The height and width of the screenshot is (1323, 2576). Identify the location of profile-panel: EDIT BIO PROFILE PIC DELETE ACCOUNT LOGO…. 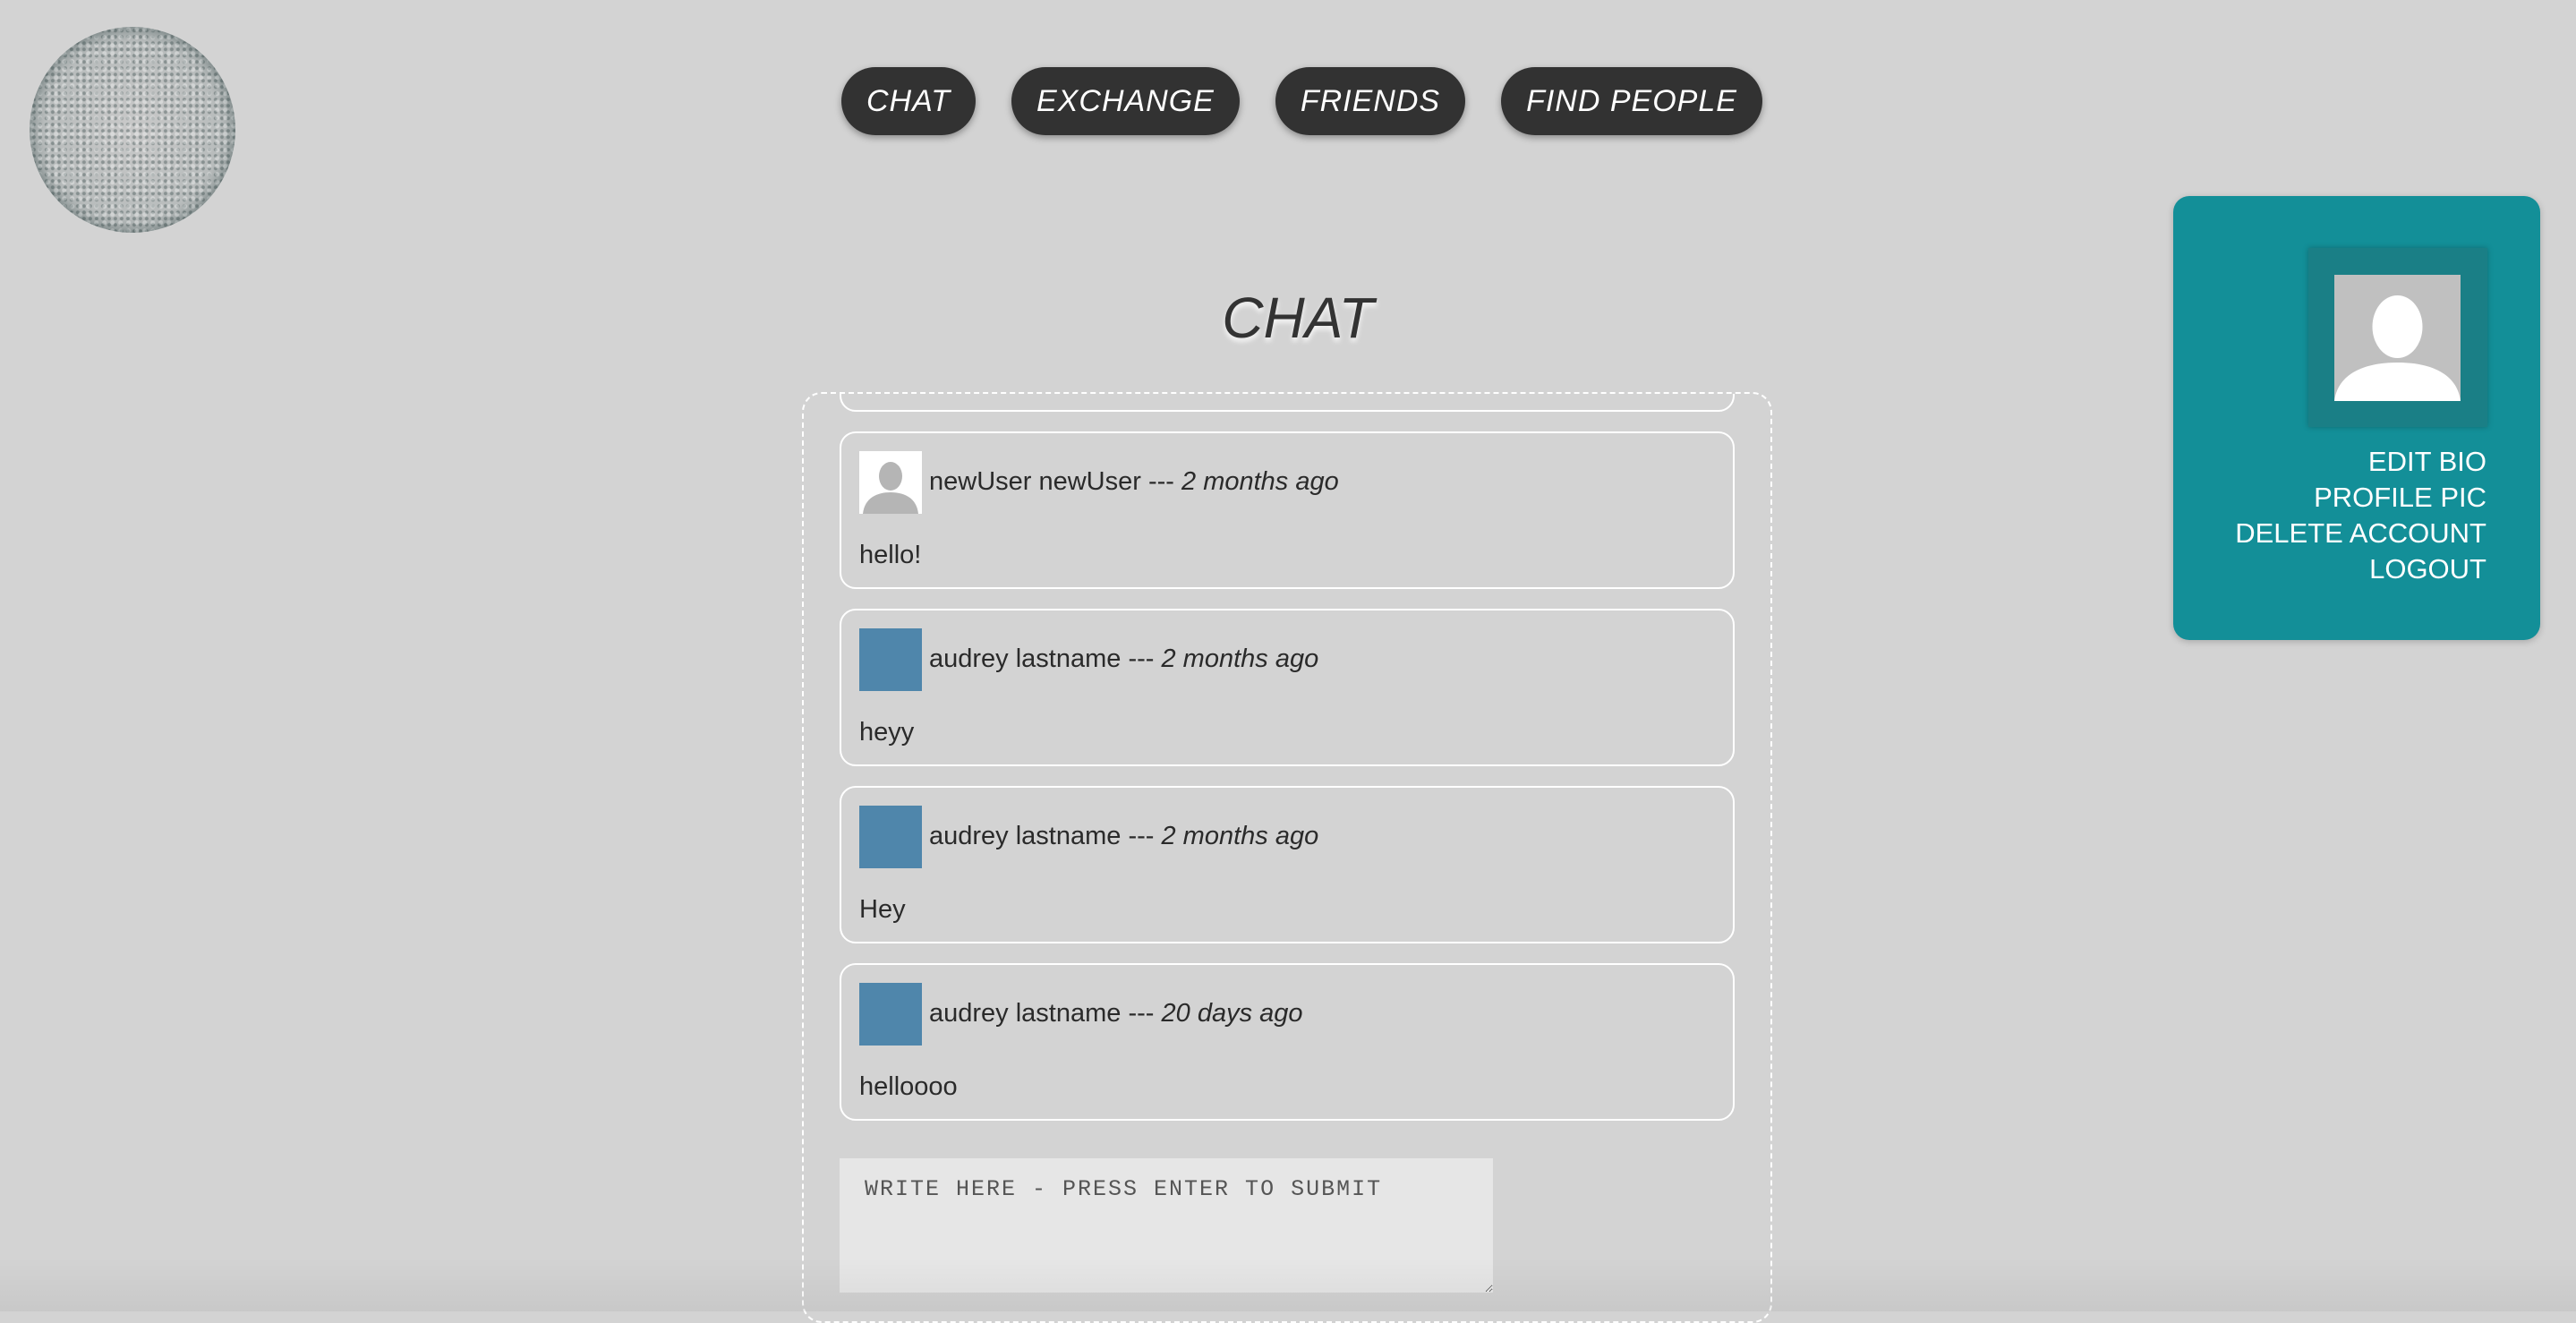
(2356, 418).